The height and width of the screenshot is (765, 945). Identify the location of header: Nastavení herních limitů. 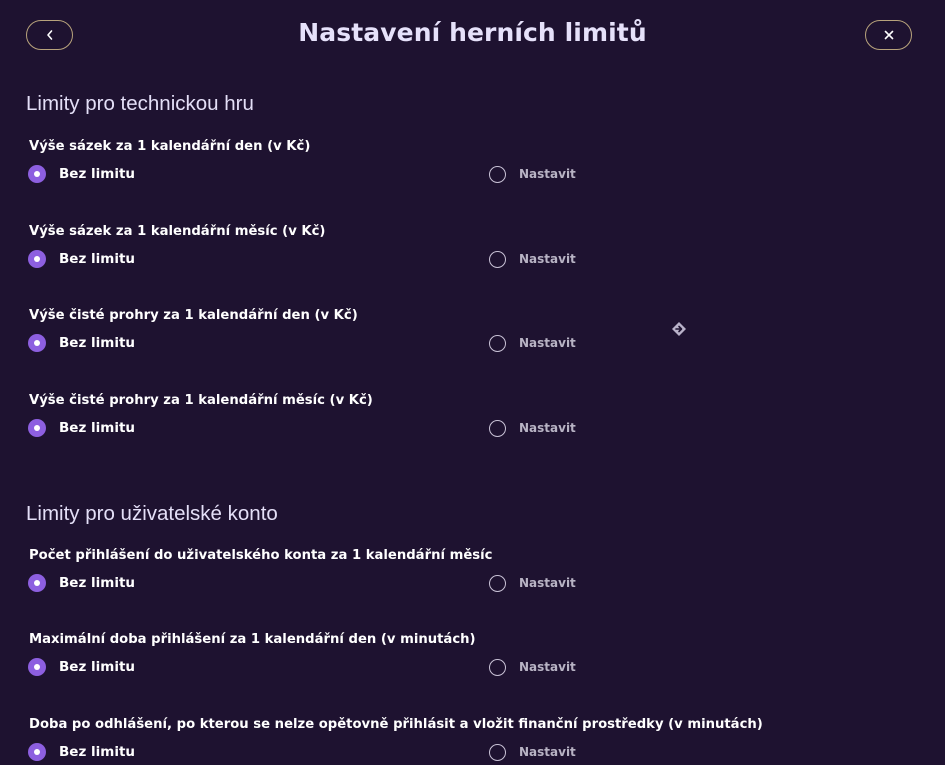
(472, 36).